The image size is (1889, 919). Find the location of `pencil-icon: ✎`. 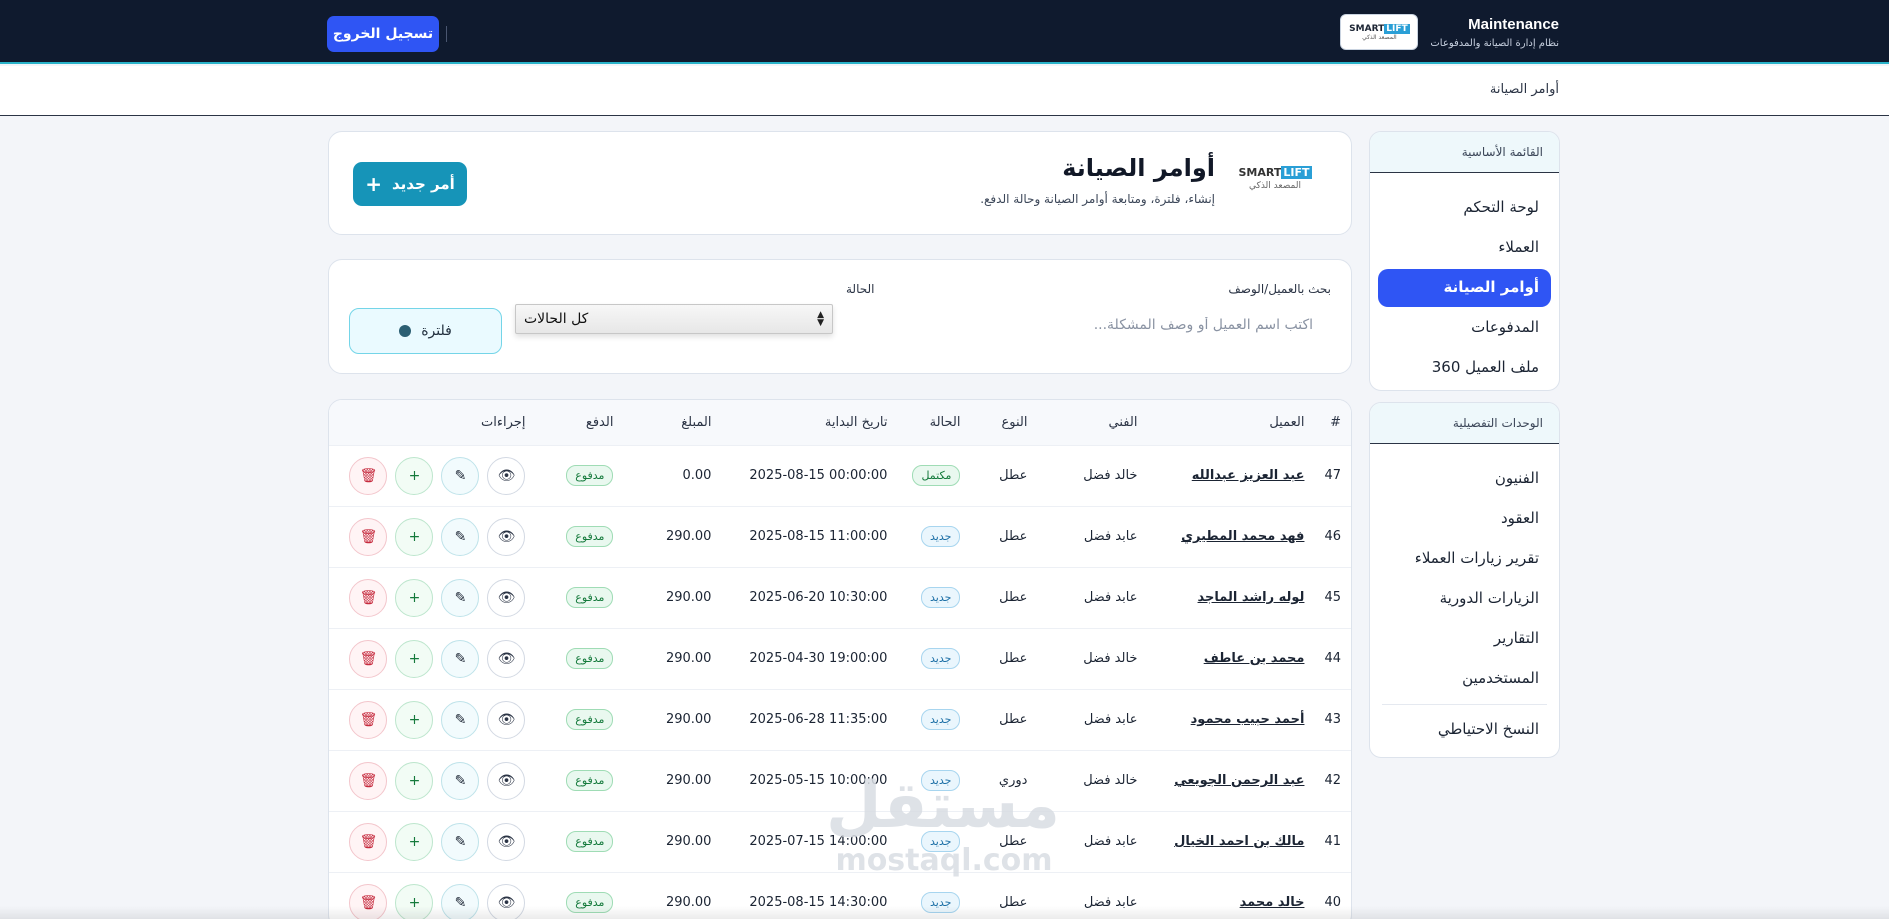

pencil-icon: ✎ is located at coordinates (460, 719).